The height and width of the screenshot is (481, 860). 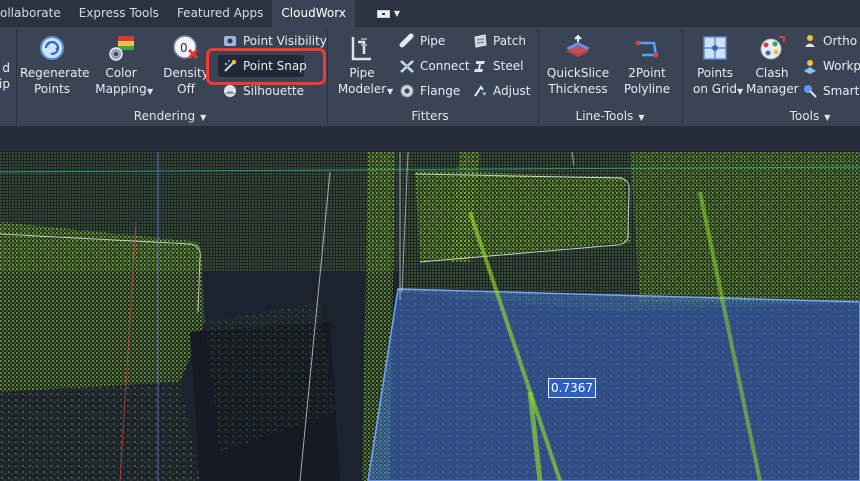 I want to click on two-point-polyline-icon, so click(x=647, y=48).